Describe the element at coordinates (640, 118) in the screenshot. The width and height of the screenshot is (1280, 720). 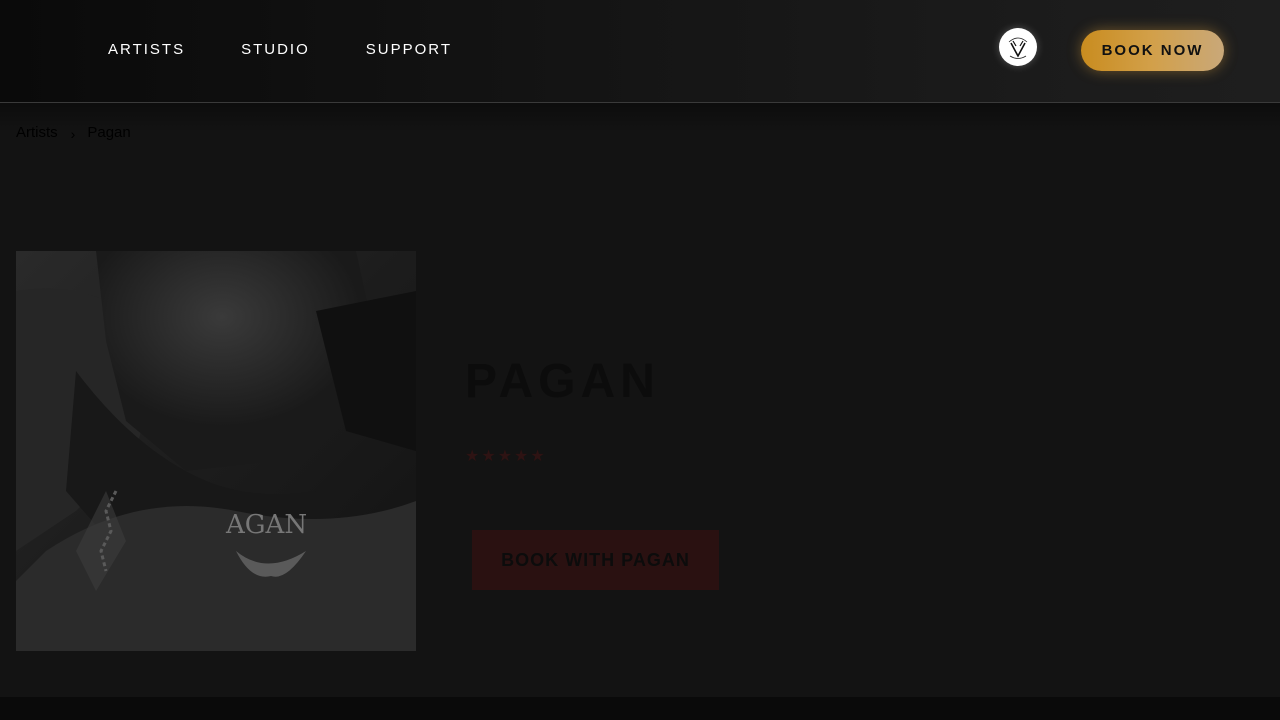
I see `header-shadow` at that location.